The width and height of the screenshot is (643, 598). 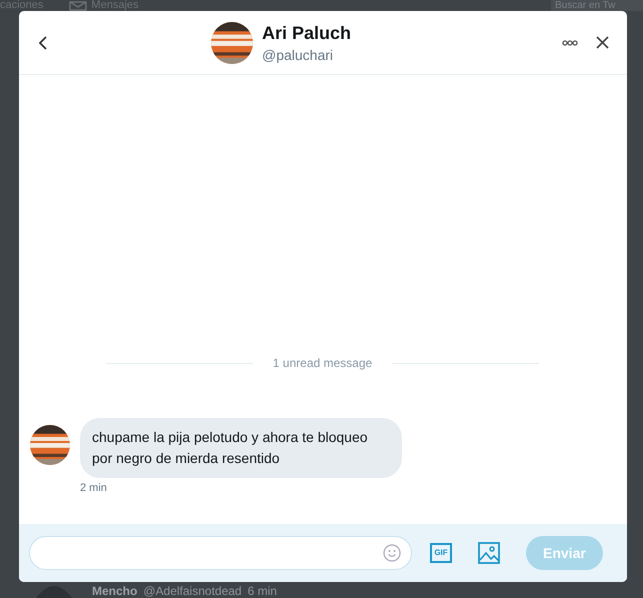 I want to click on message-time: 2 min, so click(x=94, y=488).